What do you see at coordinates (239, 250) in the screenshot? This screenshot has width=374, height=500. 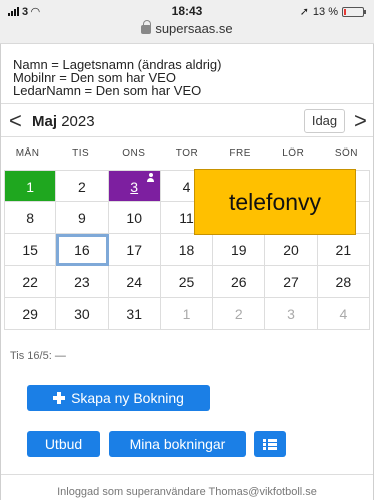 I see `calendar-day: 19` at bounding box center [239, 250].